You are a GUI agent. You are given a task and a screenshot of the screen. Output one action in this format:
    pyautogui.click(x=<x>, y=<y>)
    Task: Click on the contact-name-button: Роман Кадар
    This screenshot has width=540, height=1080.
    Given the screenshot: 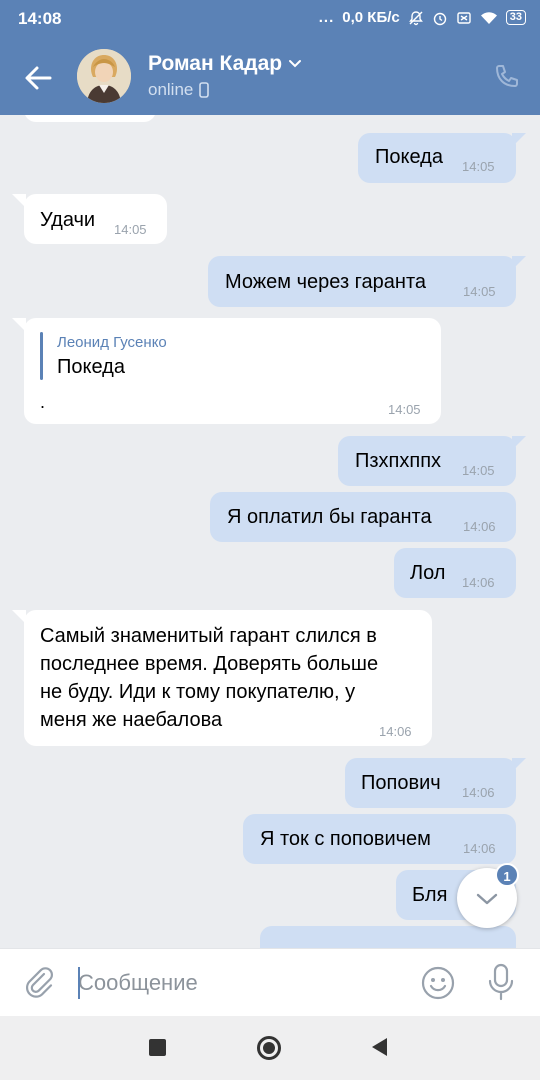 What is the action you would take?
    pyautogui.click(x=225, y=64)
    